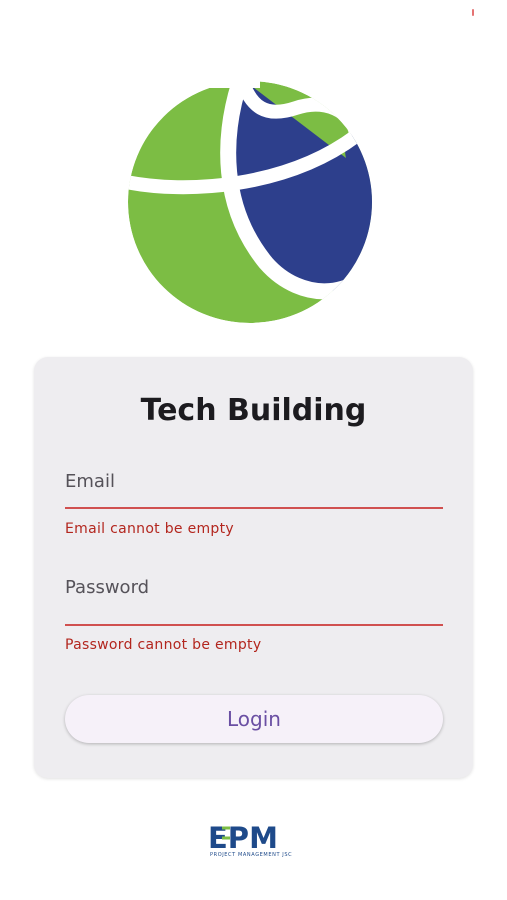  I want to click on password-field: Password Password cannot be empty, so click(254, 613).